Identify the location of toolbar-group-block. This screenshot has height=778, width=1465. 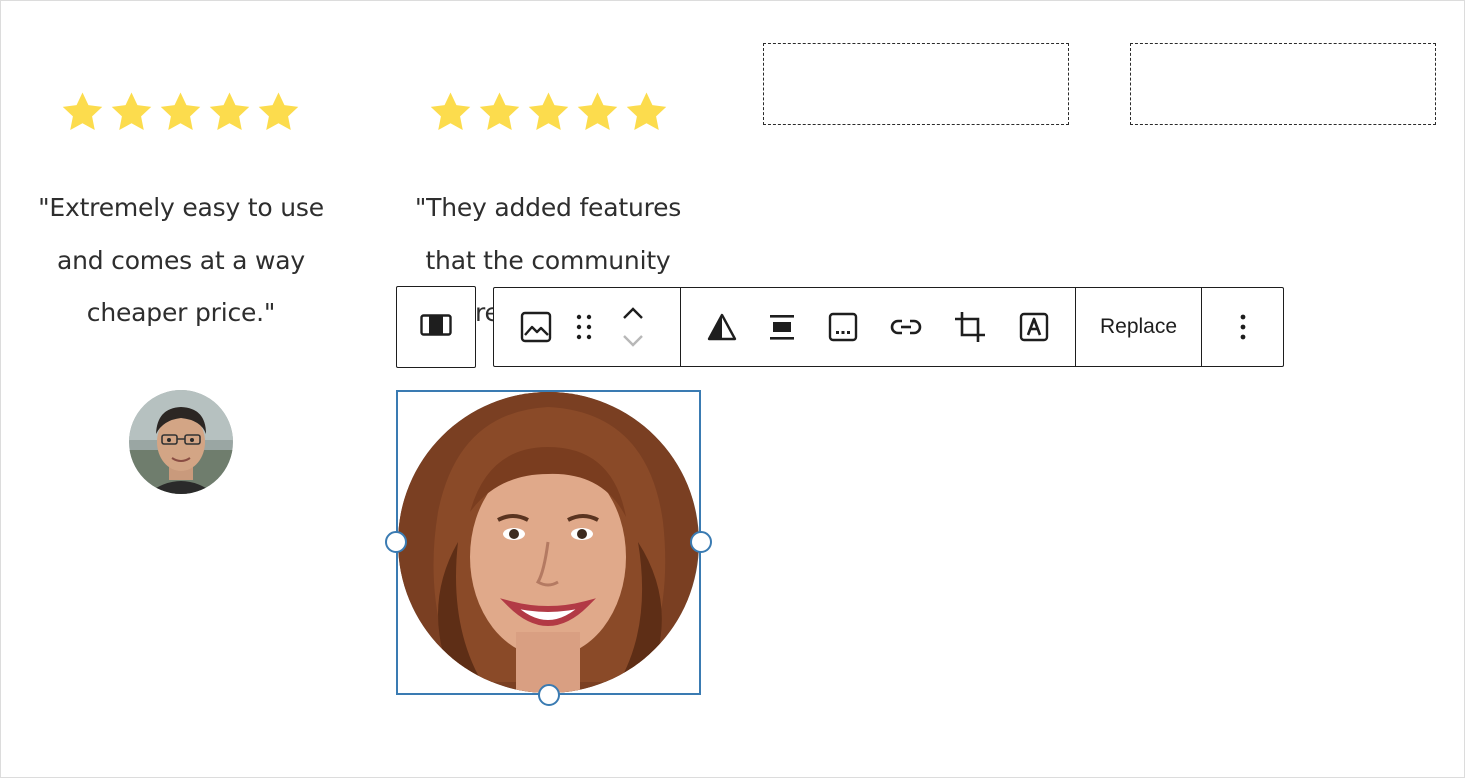
(587, 327).